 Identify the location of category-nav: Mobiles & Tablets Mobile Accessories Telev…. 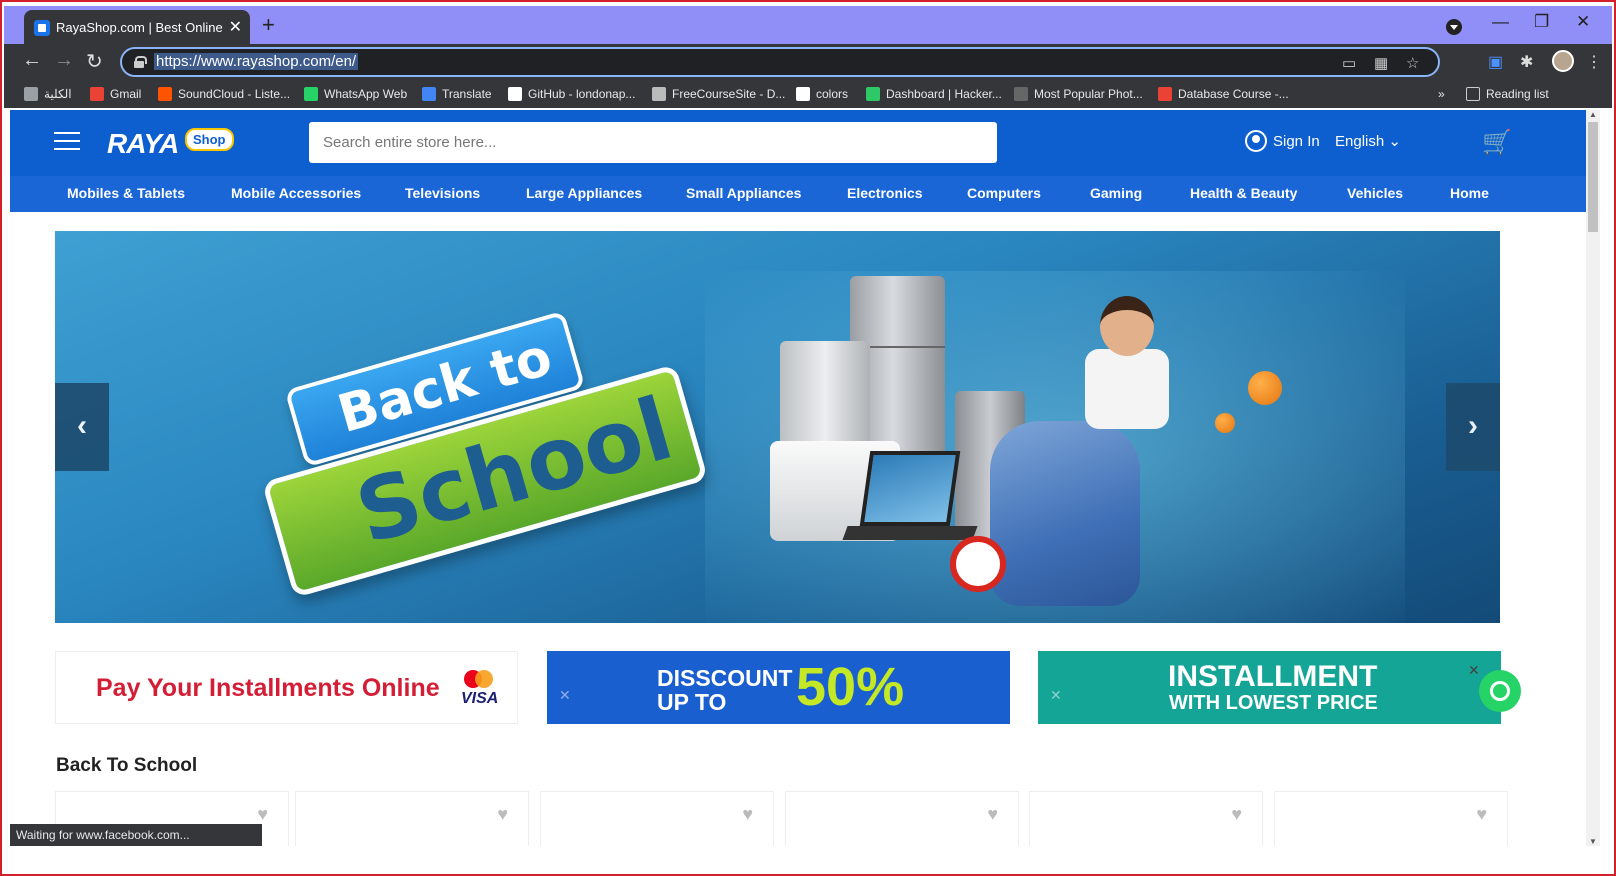
(803, 194).